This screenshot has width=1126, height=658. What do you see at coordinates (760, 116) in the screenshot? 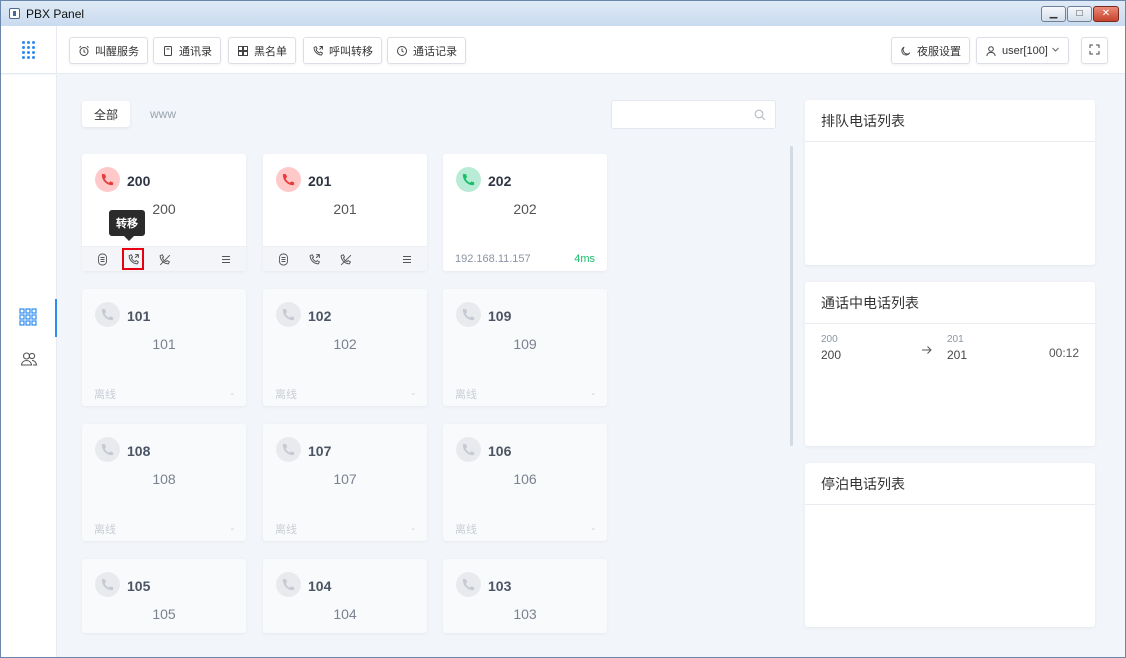
I see `search-icon` at bounding box center [760, 116].